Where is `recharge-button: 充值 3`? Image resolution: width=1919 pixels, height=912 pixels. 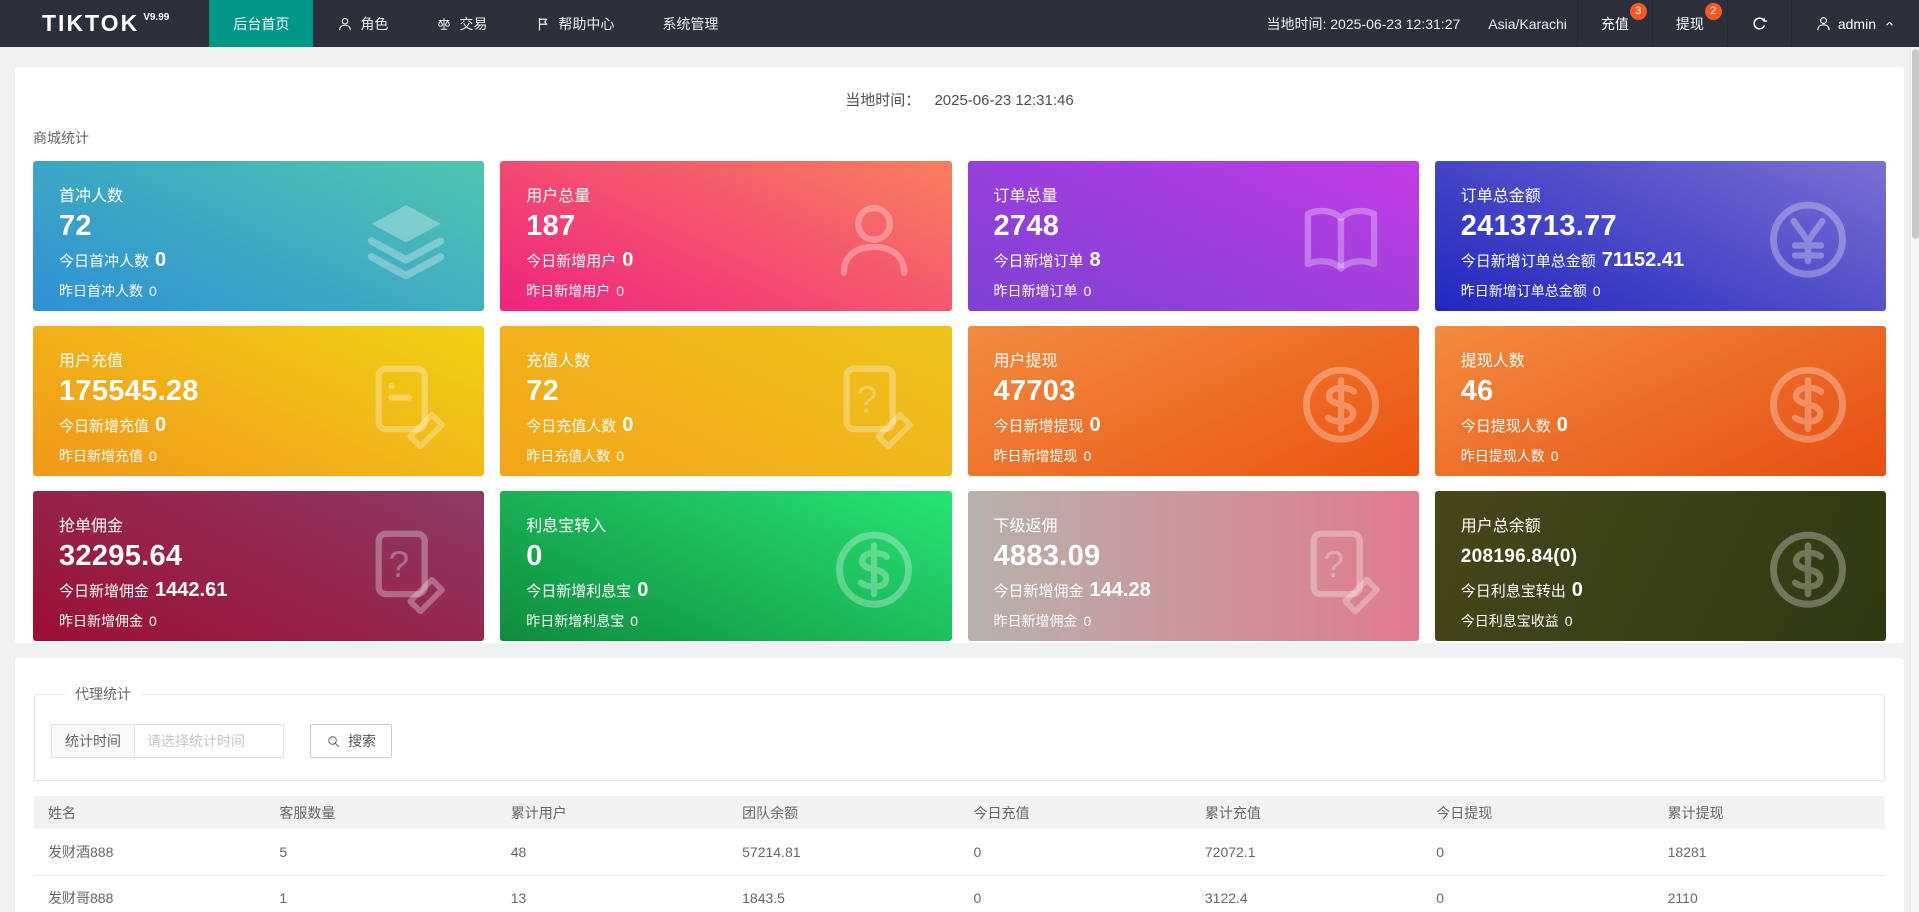 recharge-button: 充值 3 is located at coordinates (1614, 23).